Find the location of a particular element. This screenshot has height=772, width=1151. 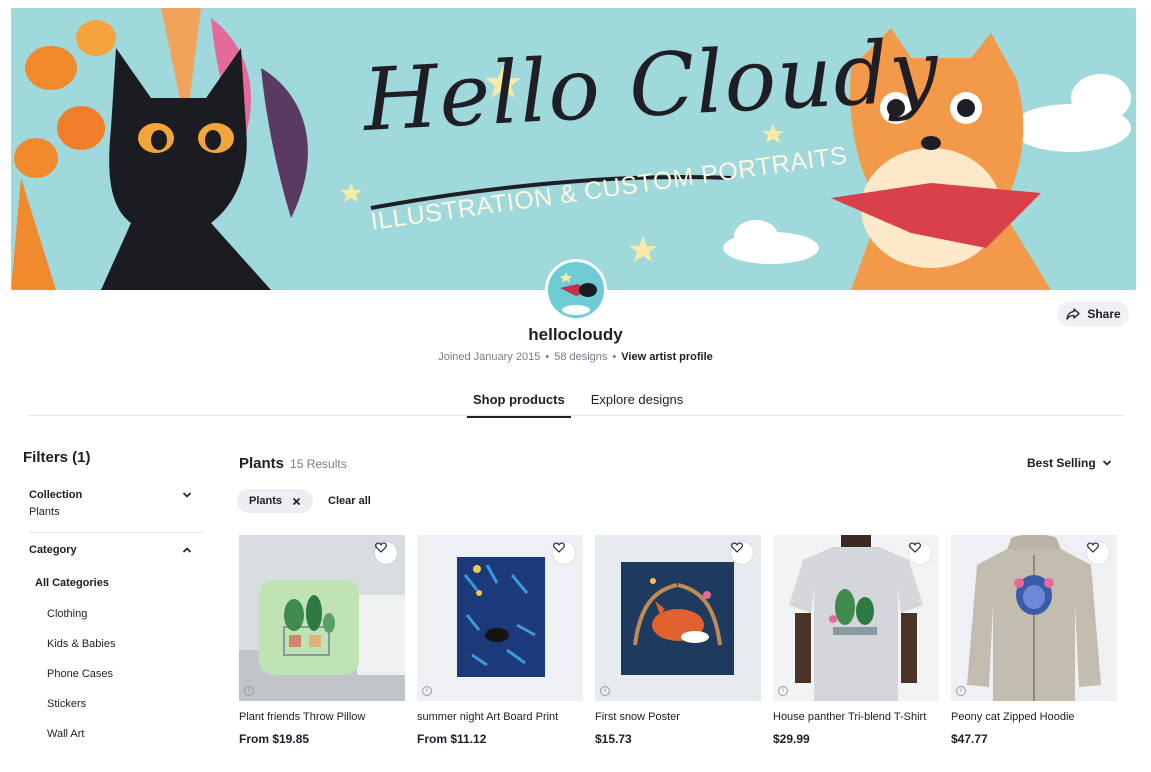

collection-value: Plants is located at coordinates (44, 512).